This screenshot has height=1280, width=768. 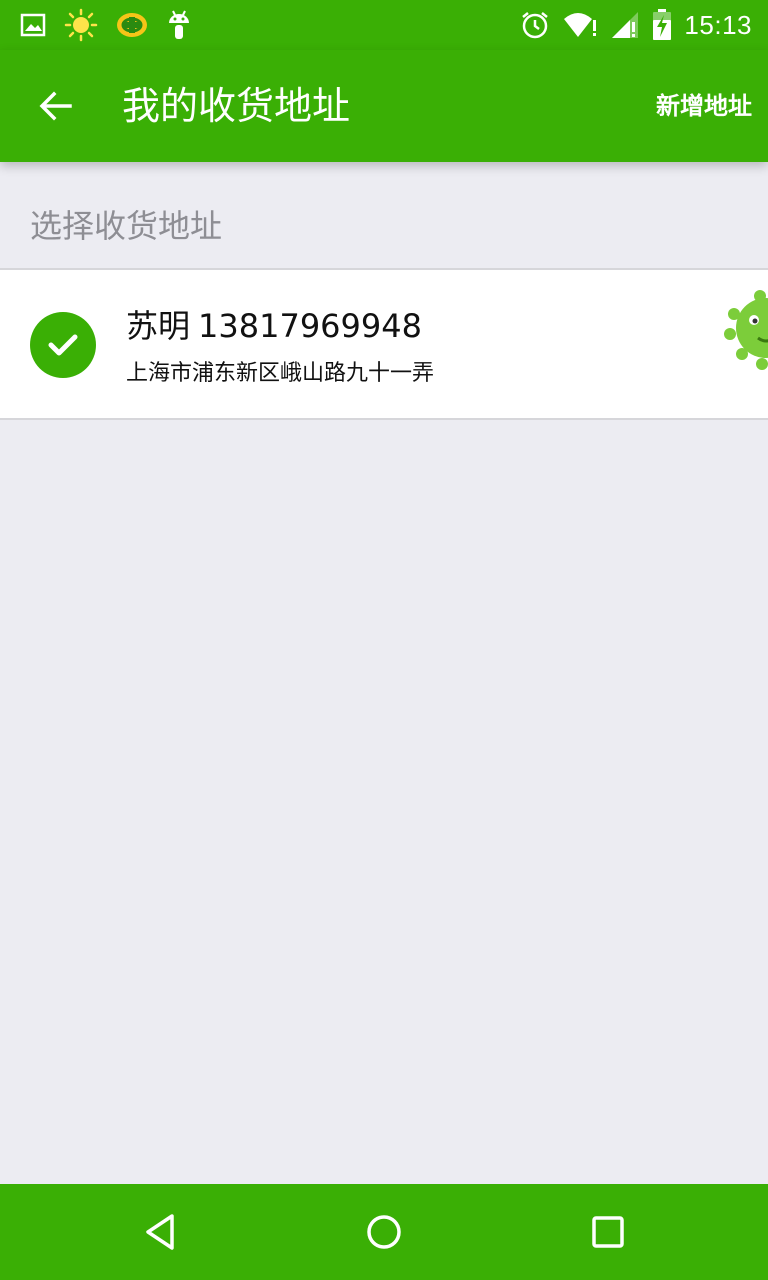 I want to click on address-text: 上海市浦东新区峨山路九十一弄, so click(x=280, y=373).